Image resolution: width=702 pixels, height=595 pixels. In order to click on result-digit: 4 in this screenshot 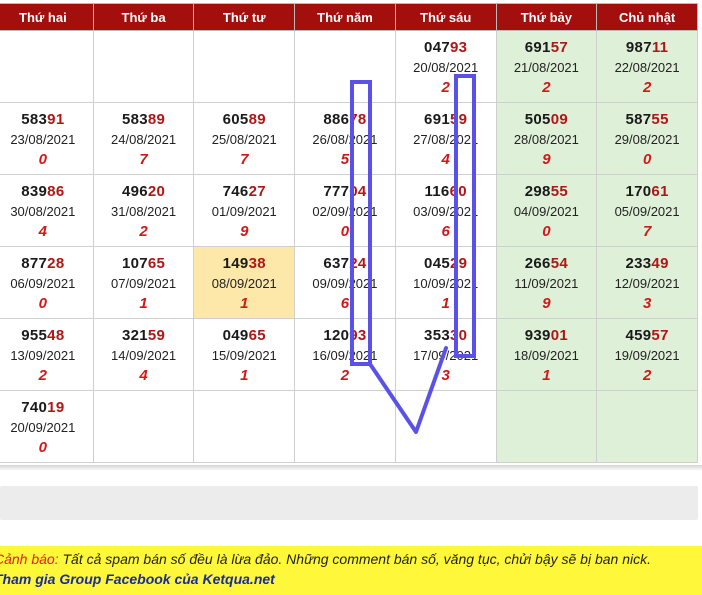, I will do `click(43, 231)`.